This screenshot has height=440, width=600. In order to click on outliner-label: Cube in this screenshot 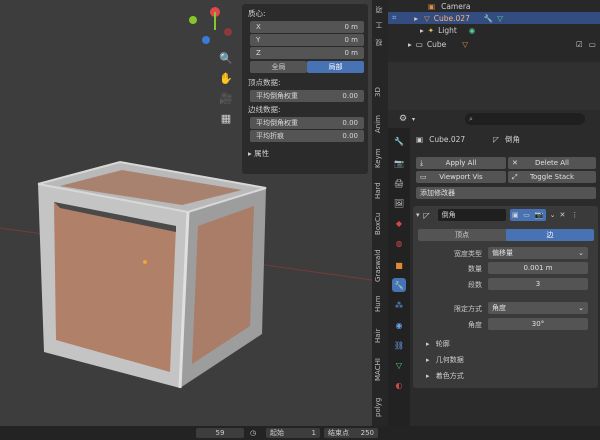, I will do `click(436, 44)`.